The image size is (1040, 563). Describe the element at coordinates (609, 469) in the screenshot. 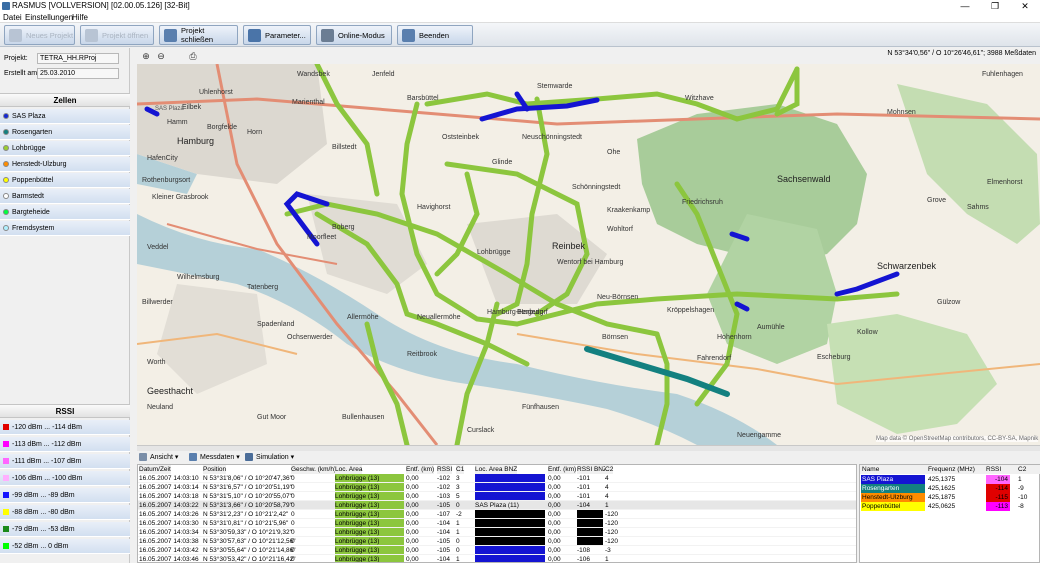

I see `table-header: C2` at that location.